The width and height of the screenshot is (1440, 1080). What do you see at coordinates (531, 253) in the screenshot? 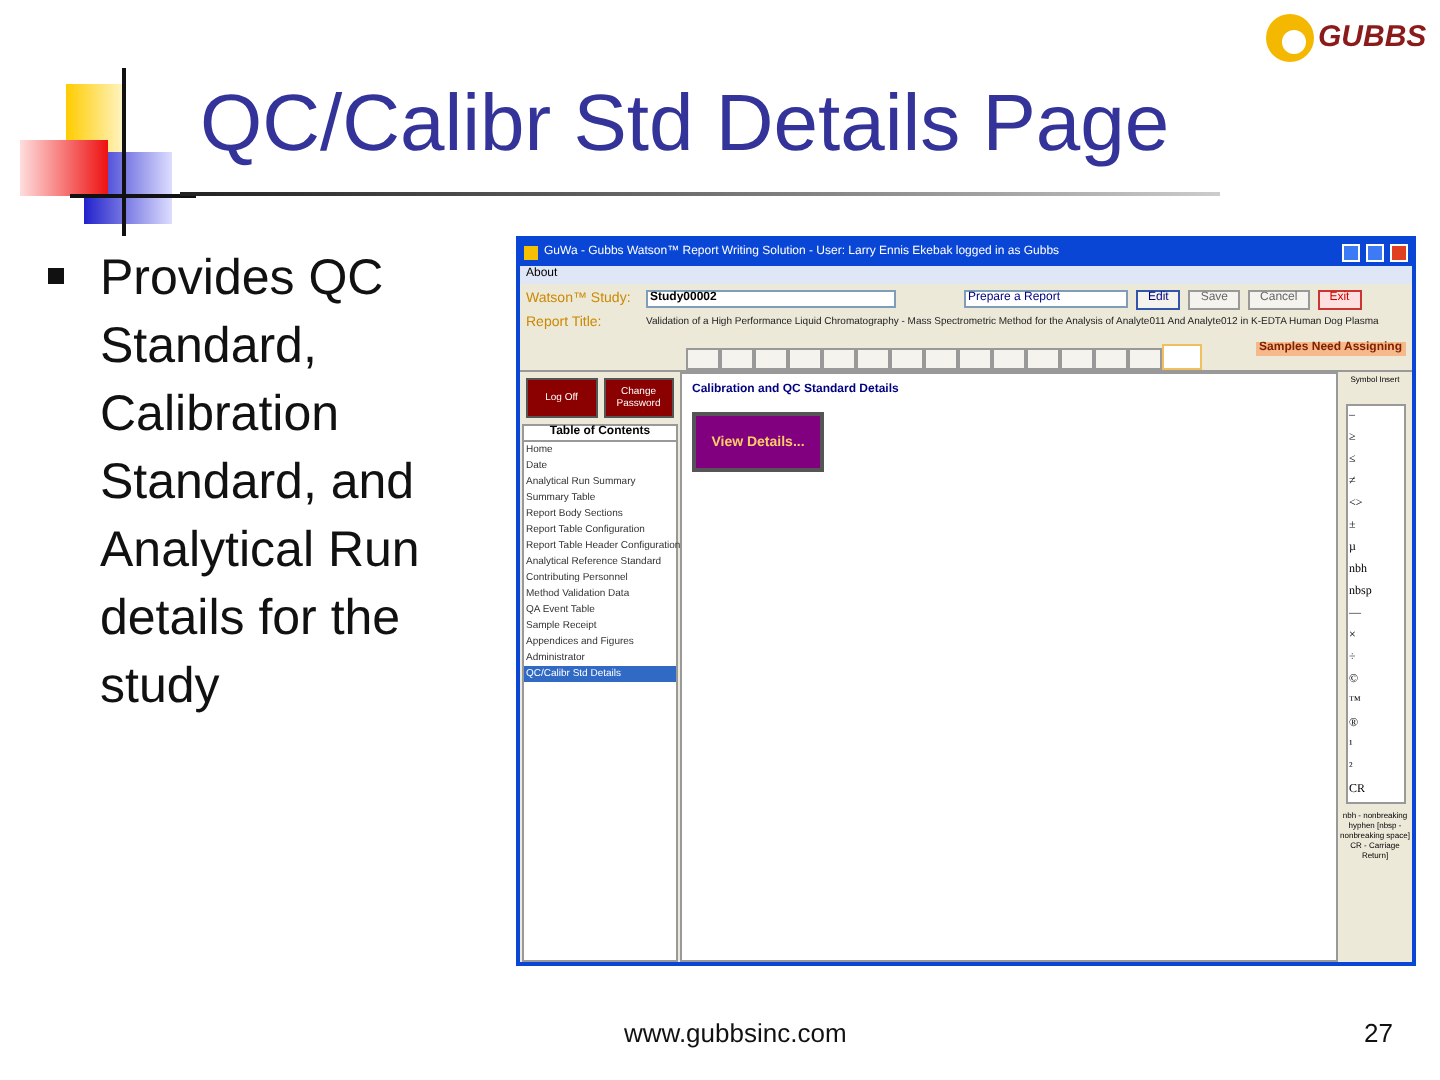
I see `app-icon` at bounding box center [531, 253].